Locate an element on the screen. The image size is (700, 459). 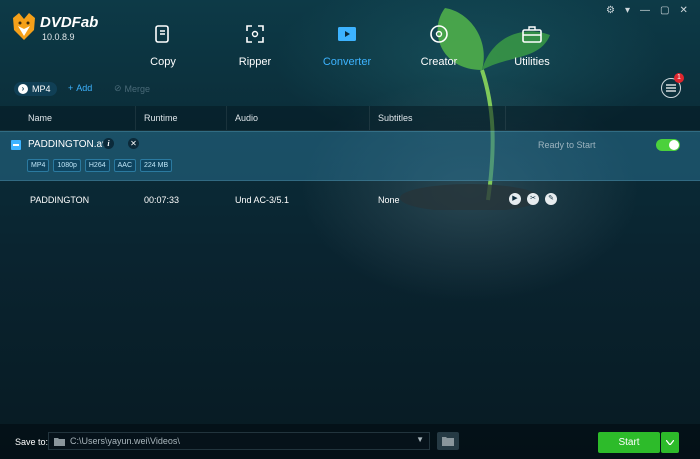
task-list-icon is located at coordinates (671, 88).